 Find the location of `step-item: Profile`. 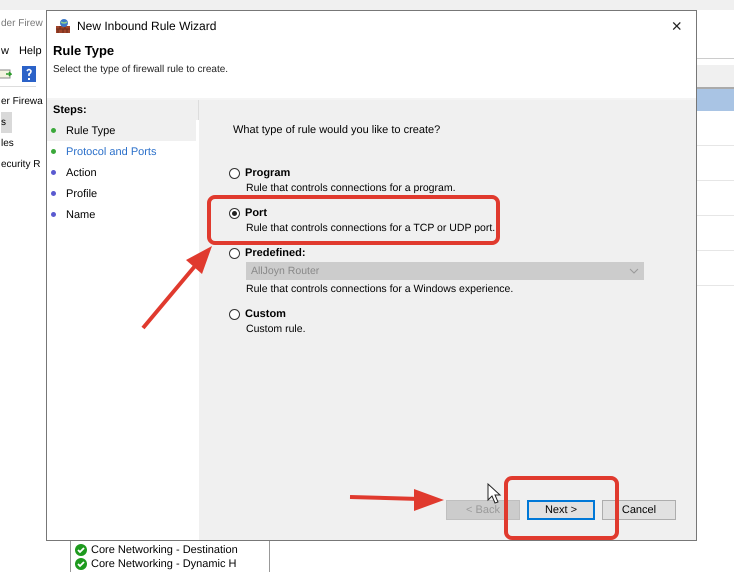

step-item: Profile is located at coordinates (121, 193).